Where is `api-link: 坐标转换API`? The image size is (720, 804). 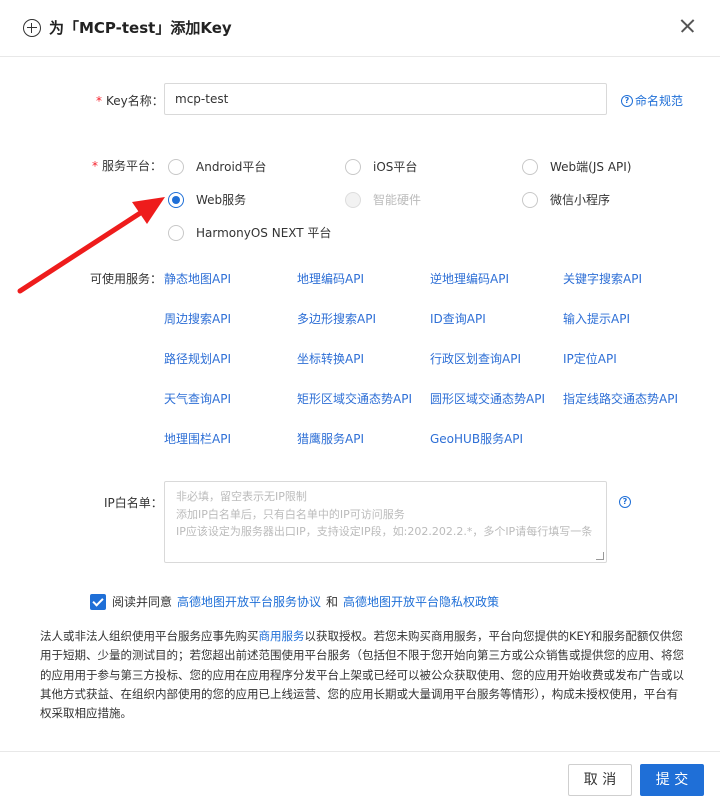
api-link: 坐标转换API is located at coordinates (330, 358).